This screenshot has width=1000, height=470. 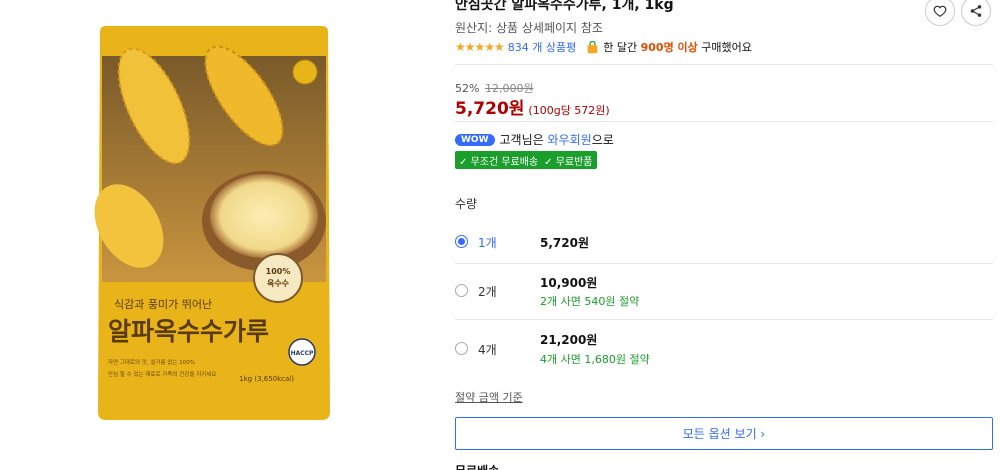 I want to click on product-title: 안심곳간 알파옥수수가루, 1개, 1kg, so click(x=564, y=6).